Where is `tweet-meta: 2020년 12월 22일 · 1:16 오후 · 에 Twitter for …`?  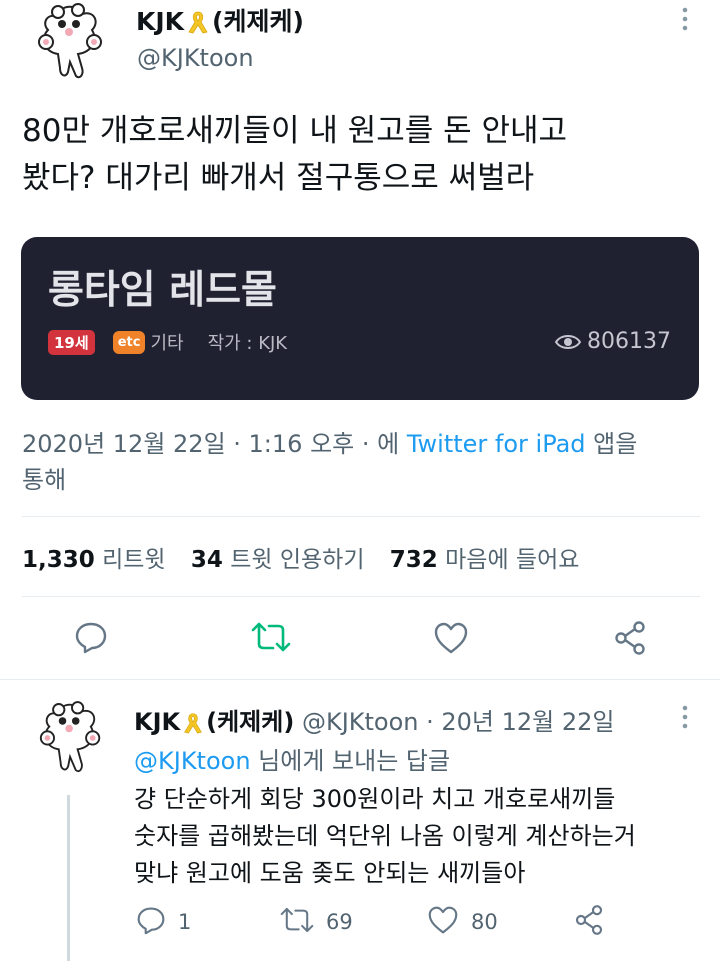 tweet-meta: 2020년 12월 22일 · 1:16 오후 · 에 Twitter for … is located at coordinates (330, 462).